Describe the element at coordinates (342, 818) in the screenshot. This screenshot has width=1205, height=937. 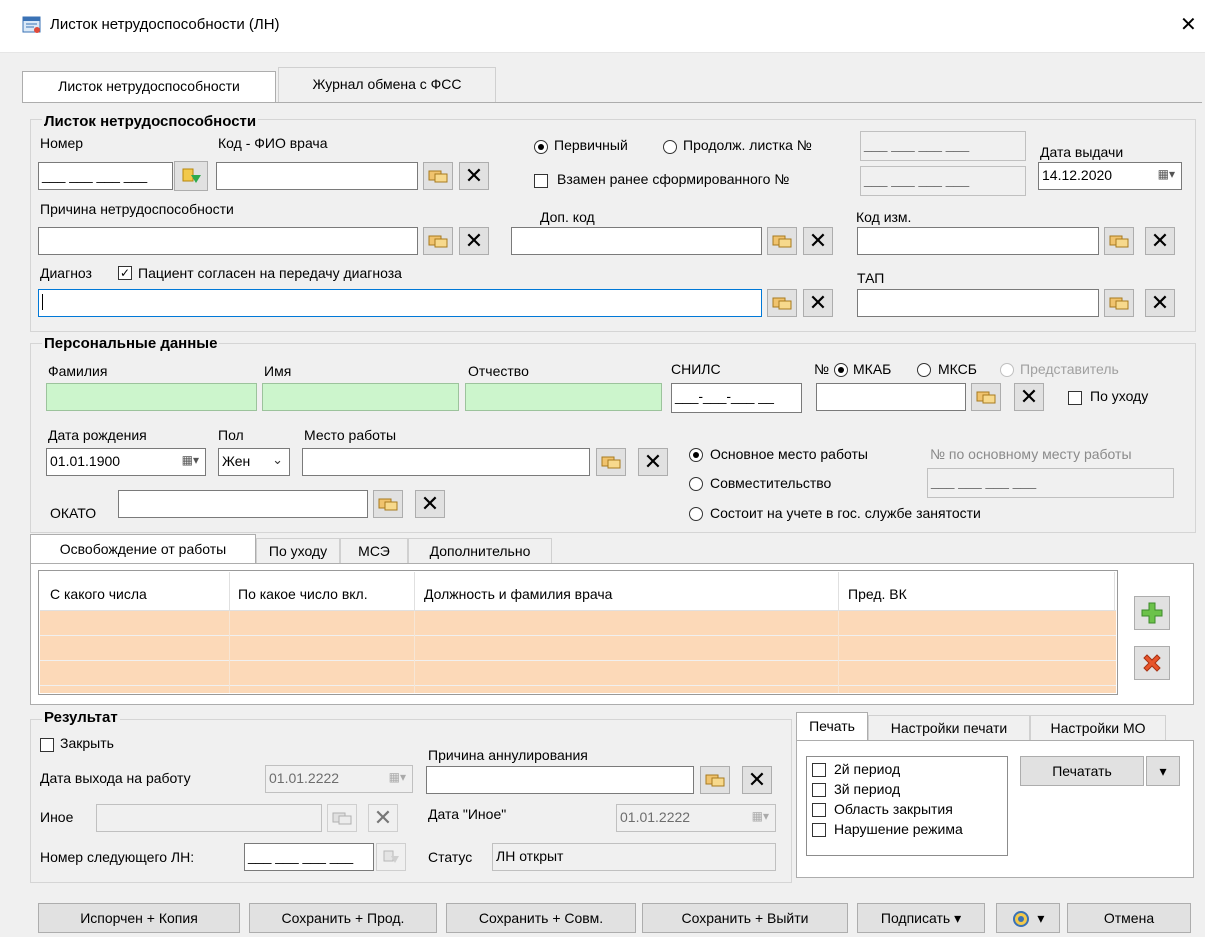
I see `other-select-button` at that location.